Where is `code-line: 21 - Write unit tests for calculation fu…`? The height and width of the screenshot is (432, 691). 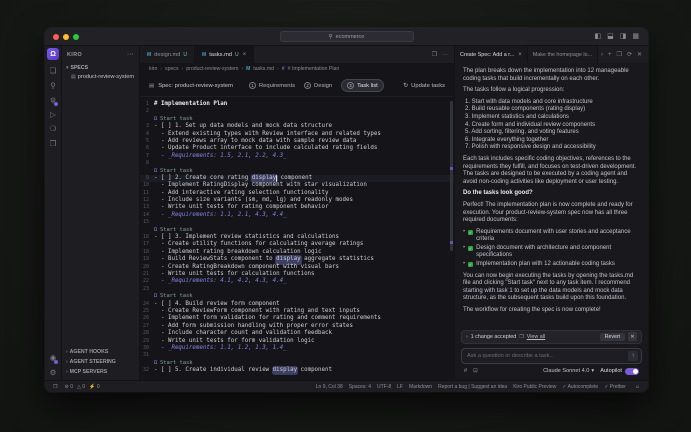
code-line: 21 - Write unit tests for calculation fu… is located at coordinates (297, 274).